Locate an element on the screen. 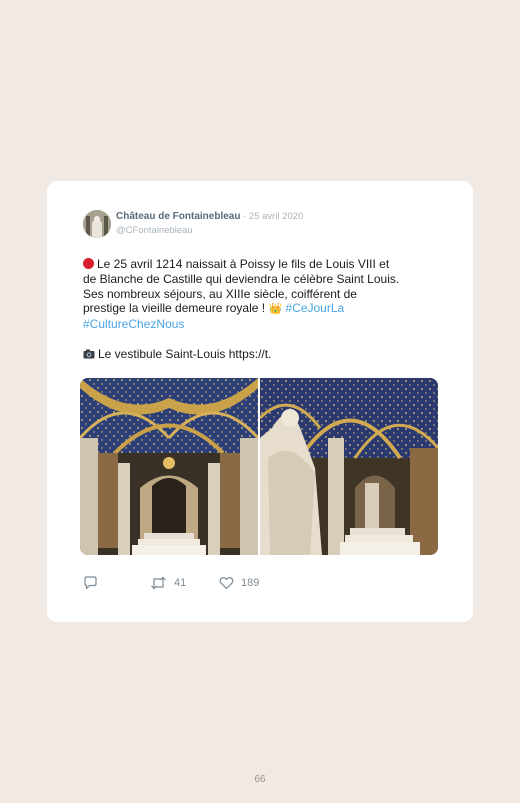 The width and height of the screenshot is (520, 803). crown-icon: 👑 is located at coordinates (275, 309).